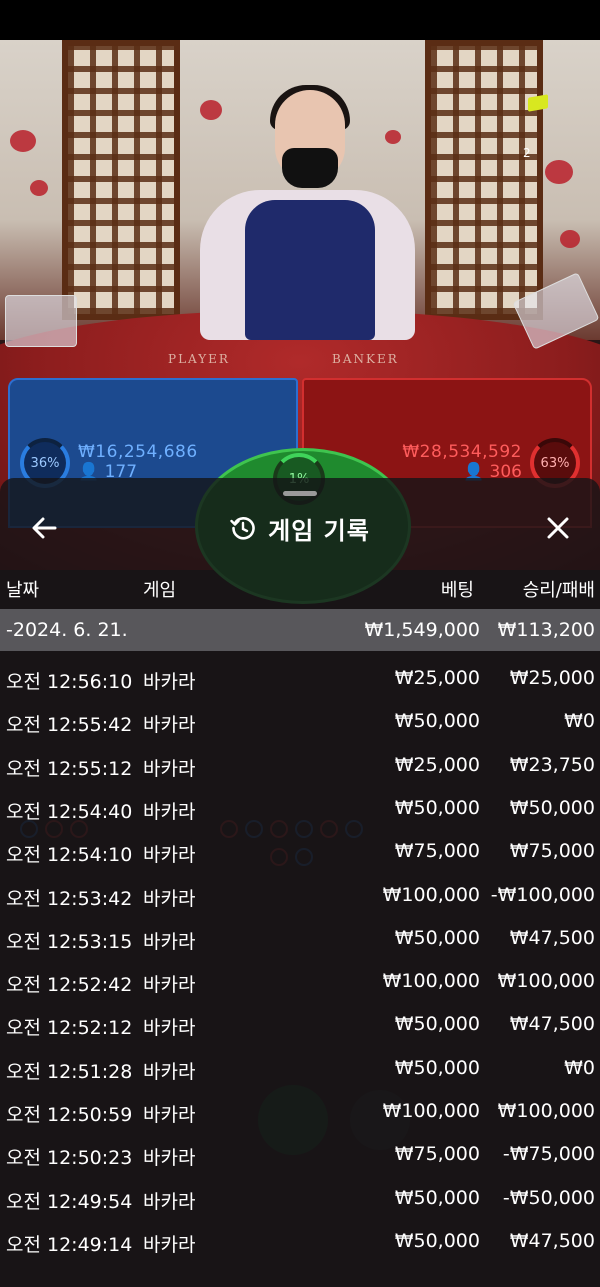  Describe the element at coordinates (300, 808) in the screenshot. I see `history-row: 오전 12:54:40 바카라 ₩50,000 ₩50,000` at that location.